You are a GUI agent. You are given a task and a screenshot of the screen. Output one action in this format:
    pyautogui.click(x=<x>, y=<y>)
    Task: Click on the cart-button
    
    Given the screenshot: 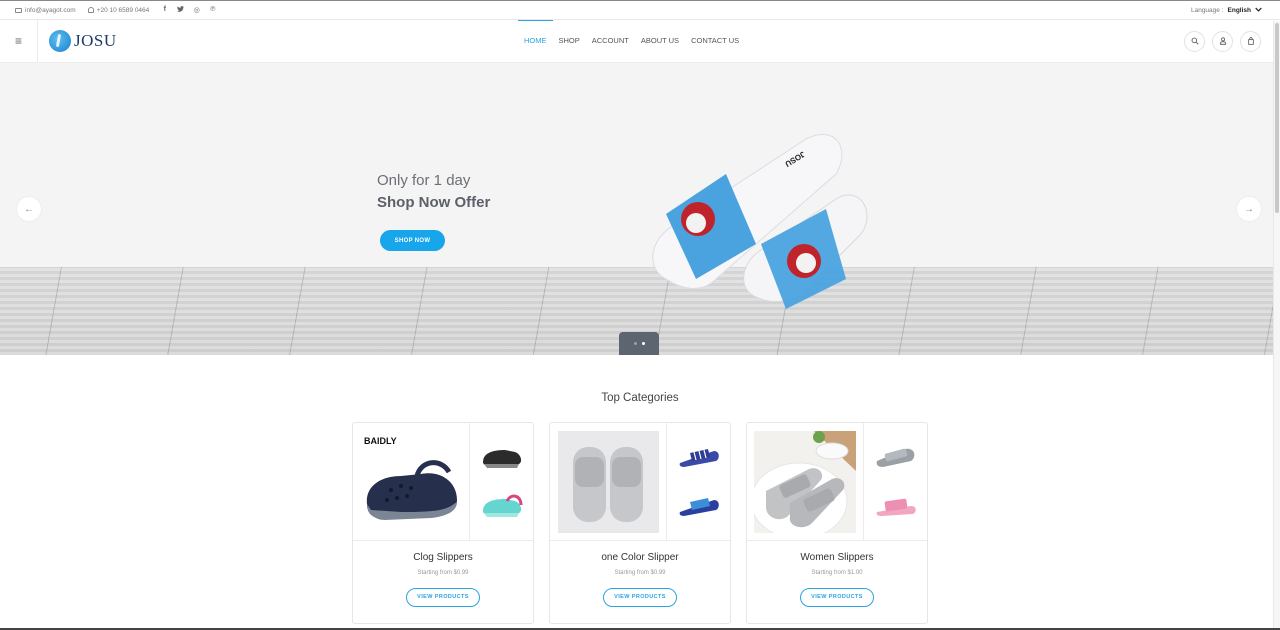 What is the action you would take?
    pyautogui.click(x=1250, y=41)
    